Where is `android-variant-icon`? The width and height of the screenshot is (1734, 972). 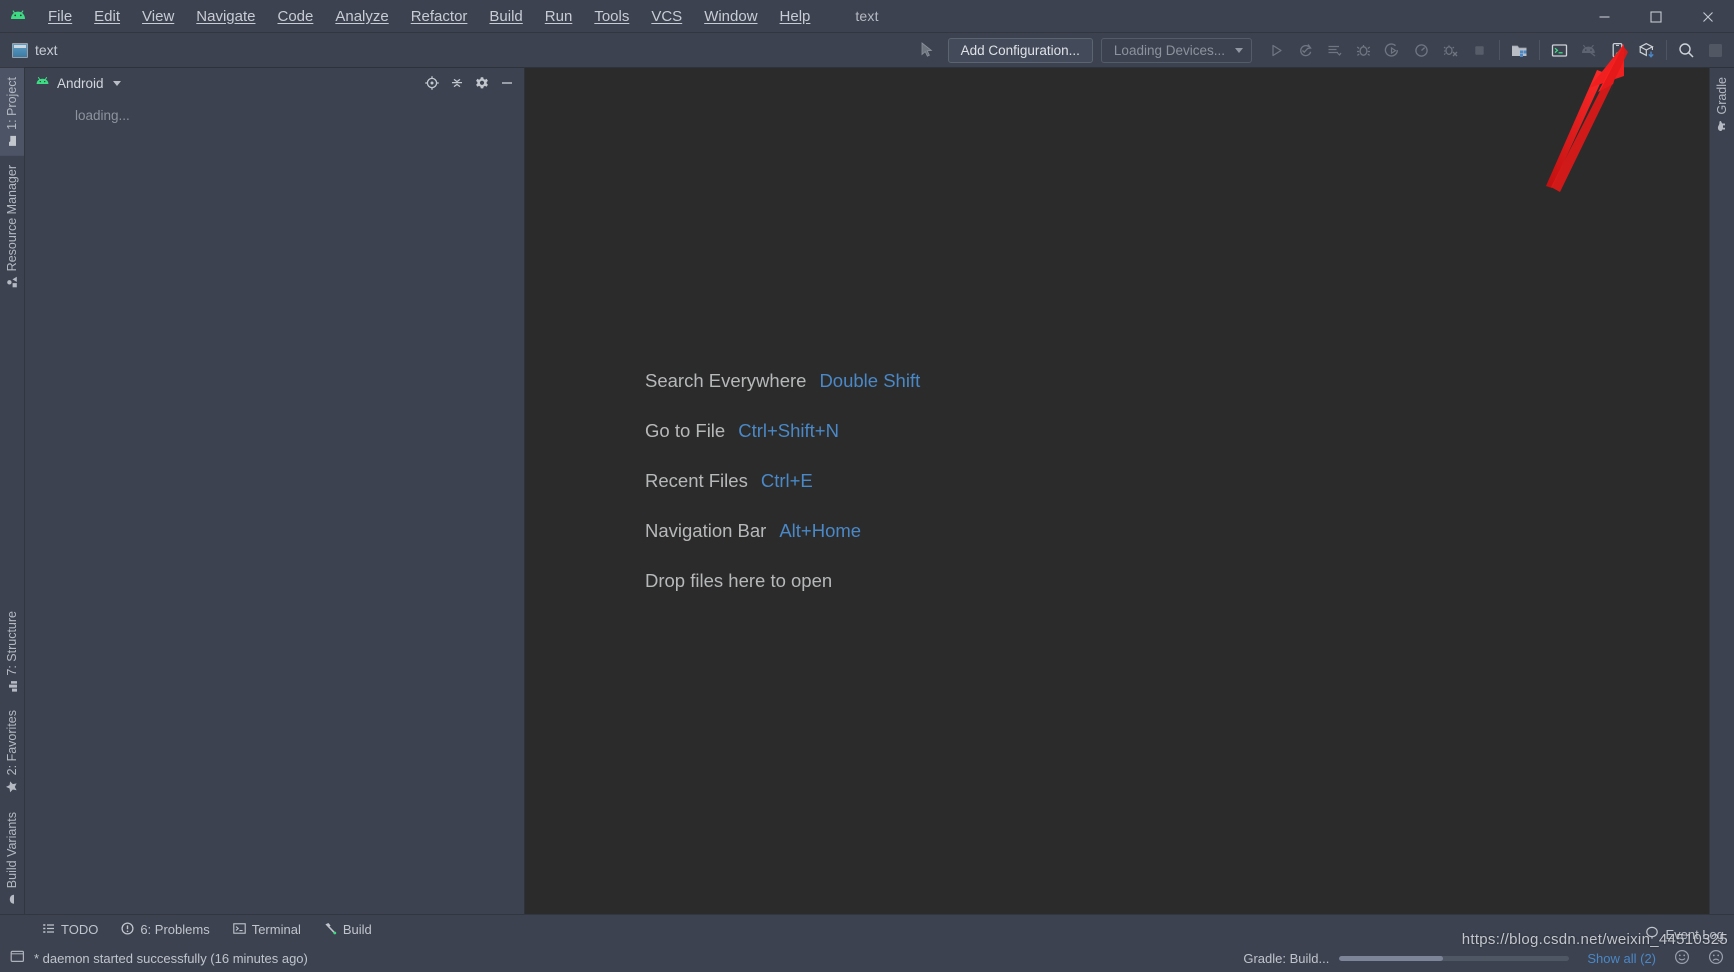 android-variant-icon is located at coordinates (12, 899).